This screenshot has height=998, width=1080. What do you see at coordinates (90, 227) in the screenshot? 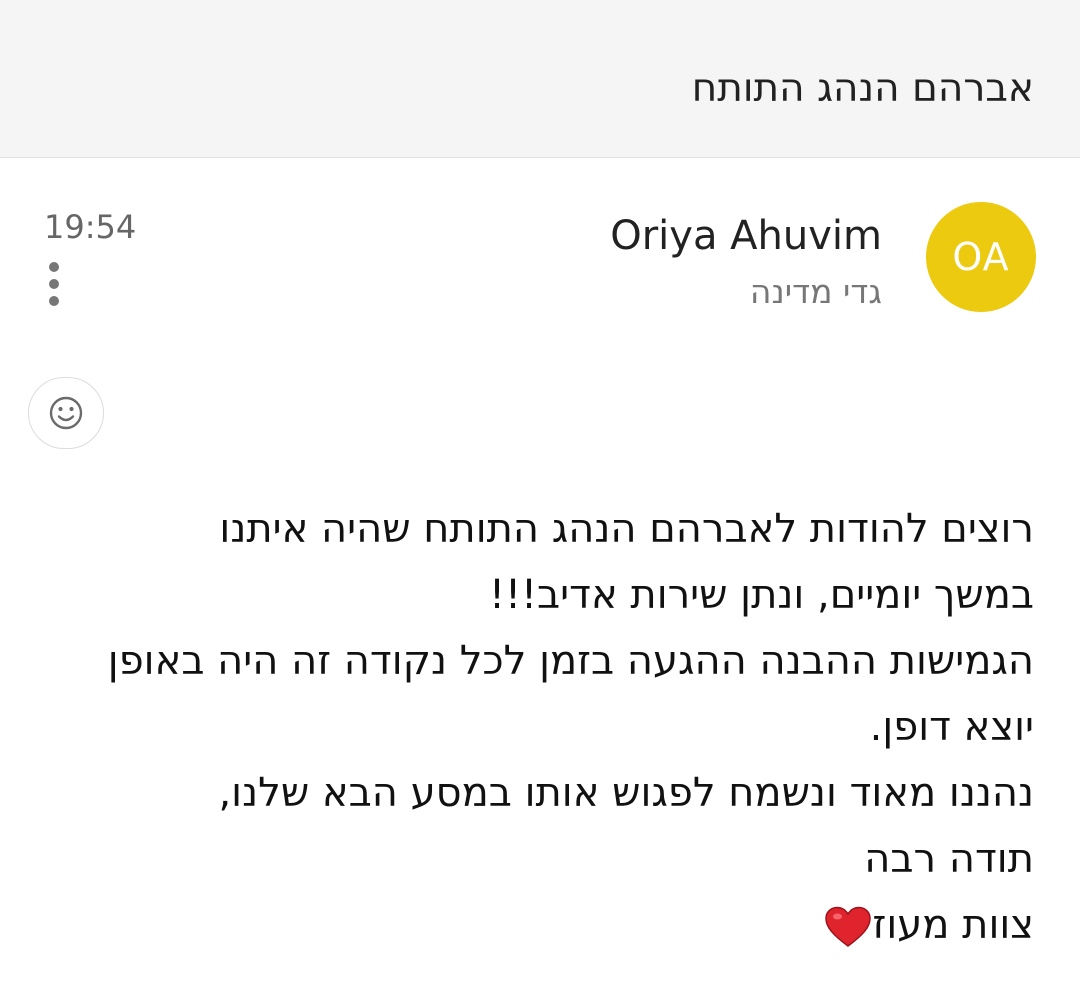
I see `message-time: 19:54` at bounding box center [90, 227].